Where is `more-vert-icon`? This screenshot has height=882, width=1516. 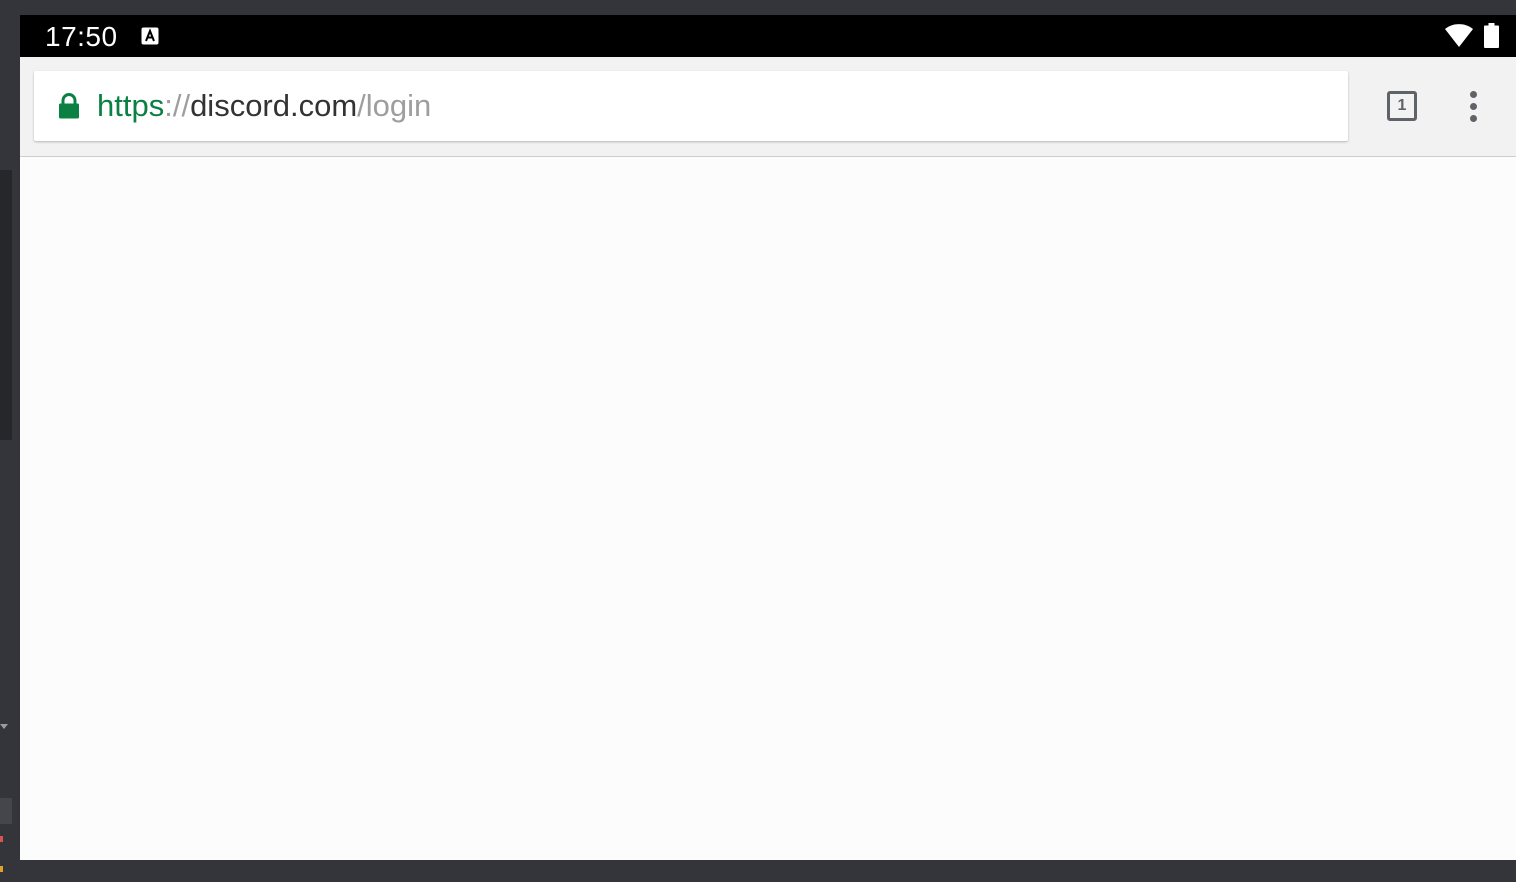
more-vert-icon is located at coordinates (1474, 107).